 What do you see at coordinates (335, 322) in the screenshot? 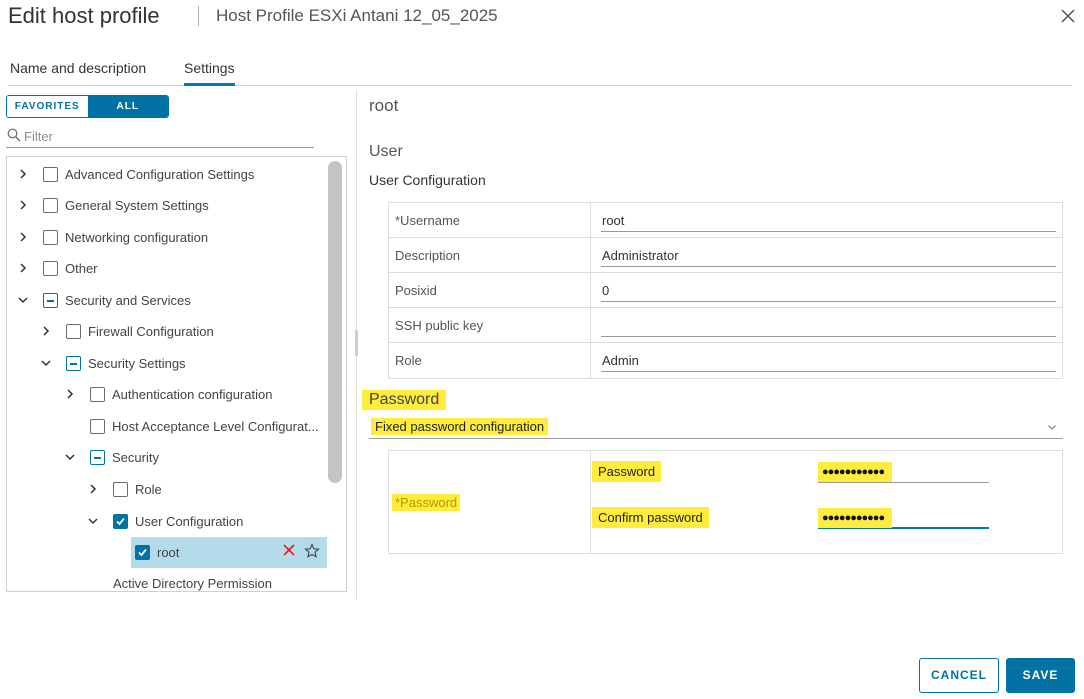
I see `tree-scrollbar` at bounding box center [335, 322].